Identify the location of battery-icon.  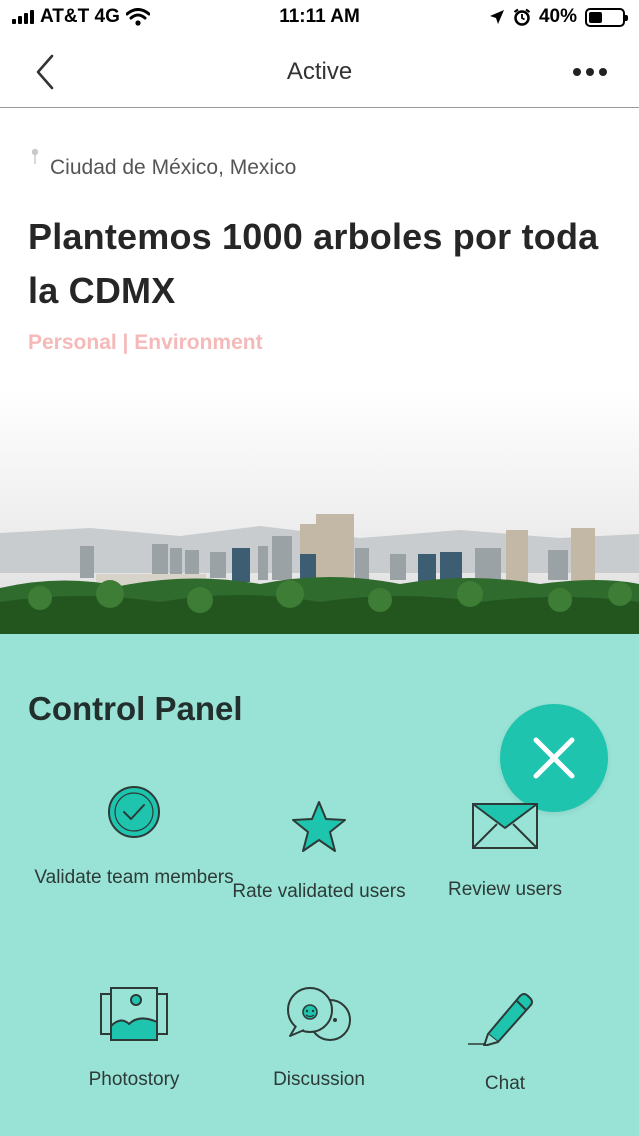
(606, 17).